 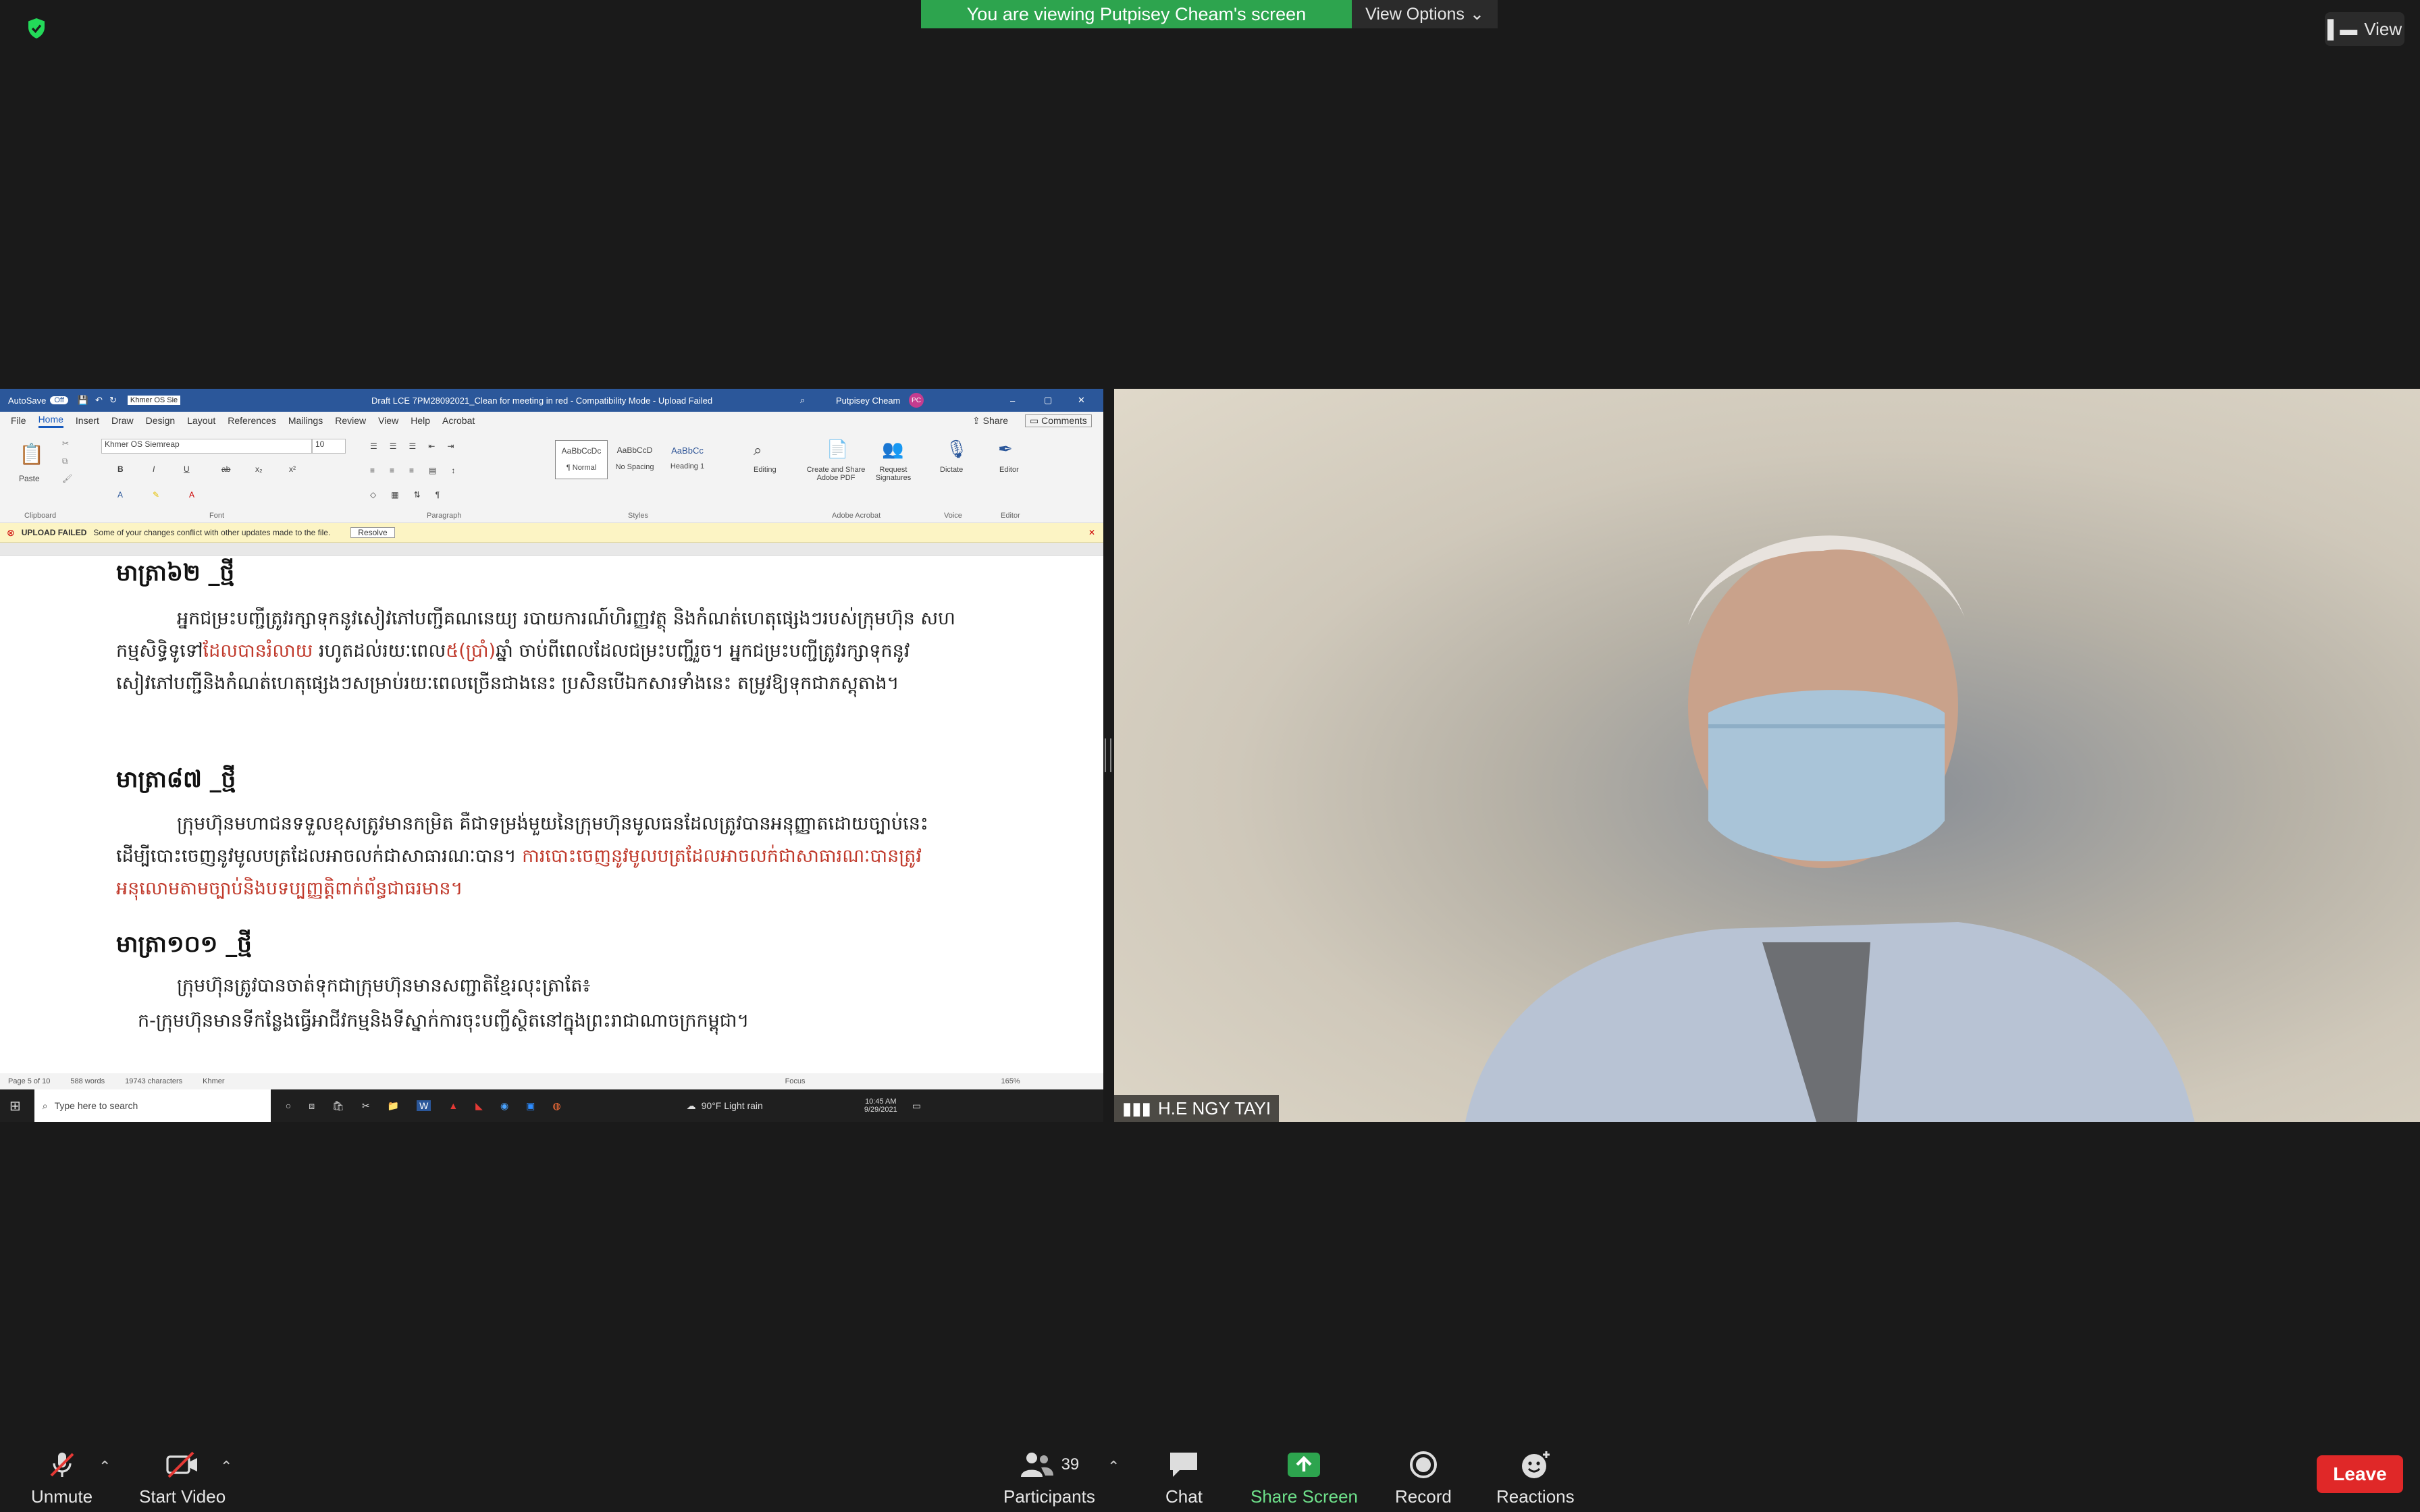 I want to click on file-explorer-icon: 📁, so click(x=393, y=1106).